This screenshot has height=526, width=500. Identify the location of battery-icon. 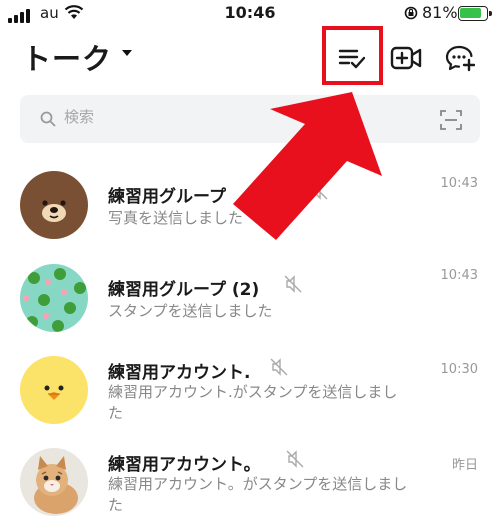
(475, 13).